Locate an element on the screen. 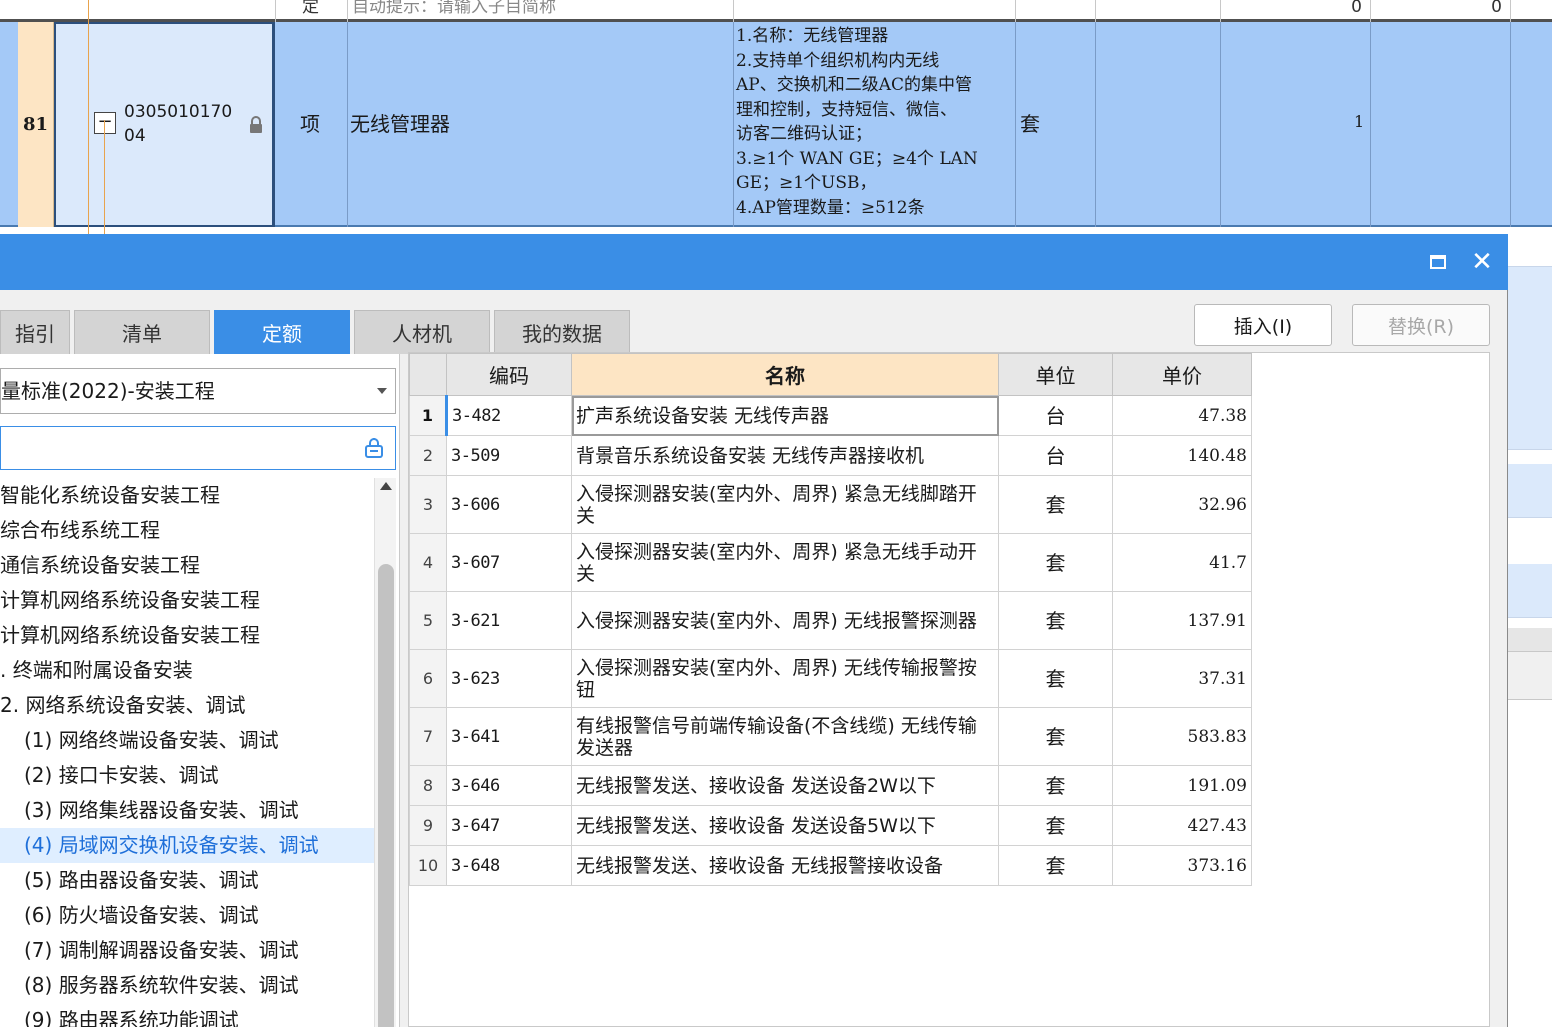  table-row: 2 3-509 背景音乐系统设备安装 无线传声器接收机 台 140.48 is located at coordinates (830, 455).